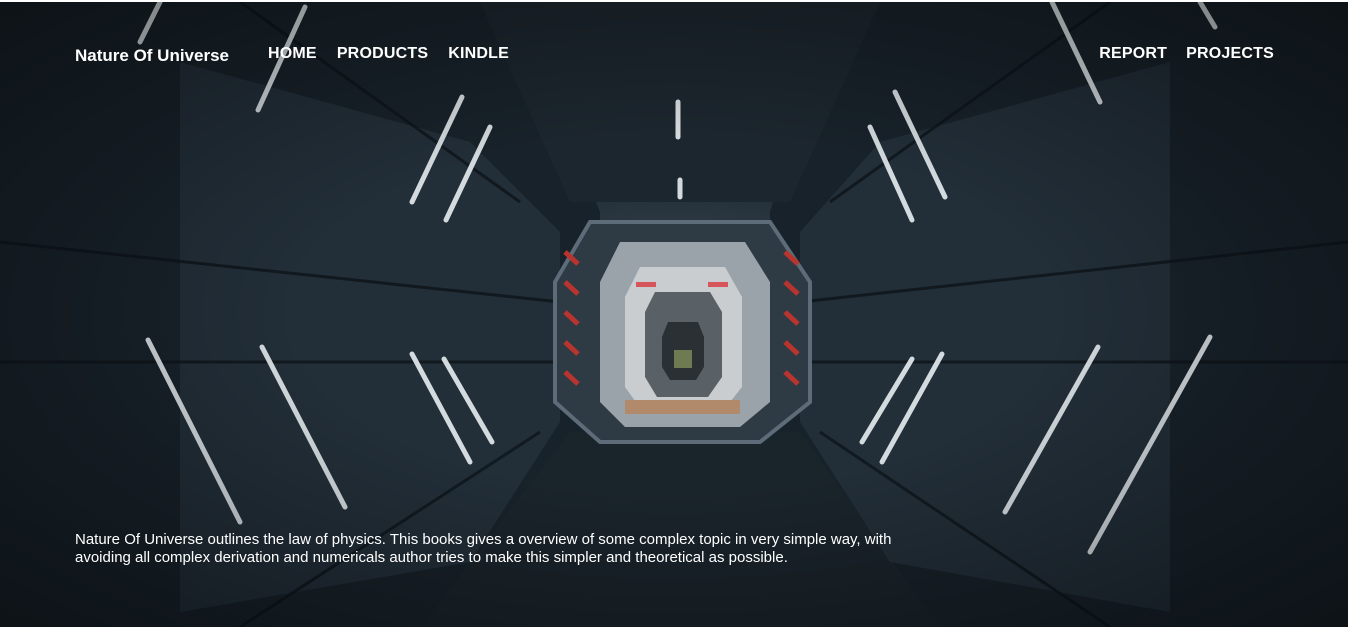  Describe the element at coordinates (1230, 54) in the screenshot. I see `nav-projects-link: PROJECTS` at that location.